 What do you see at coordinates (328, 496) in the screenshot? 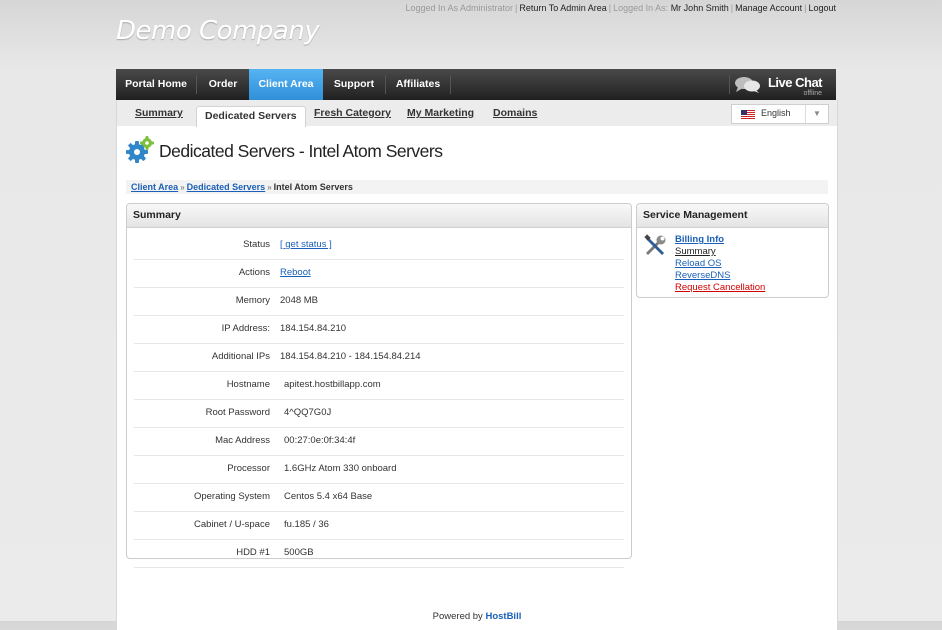
I see `row-value: Centos 5.4 x64 Base` at bounding box center [328, 496].